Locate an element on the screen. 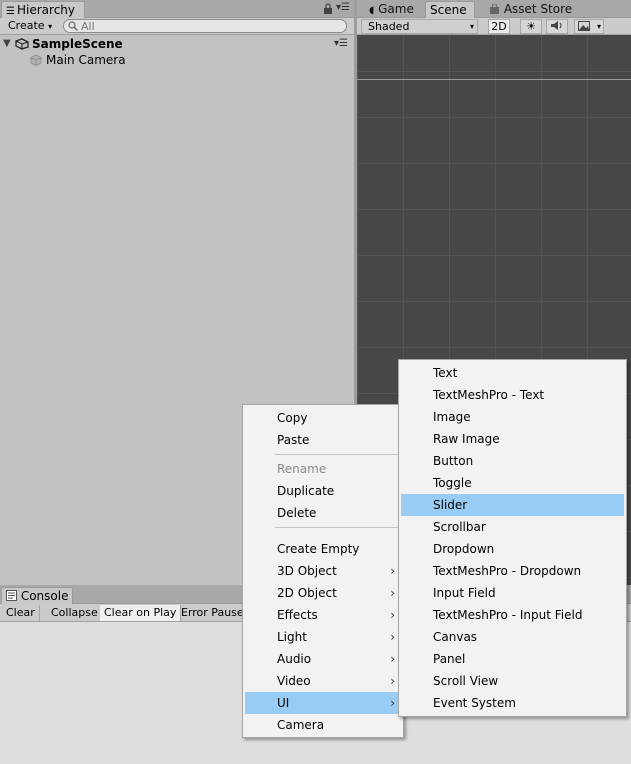 Image resolution: width=631 pixels, height=764 pixels. pacman-icon: ◖ is located at coordinates (372, 10).